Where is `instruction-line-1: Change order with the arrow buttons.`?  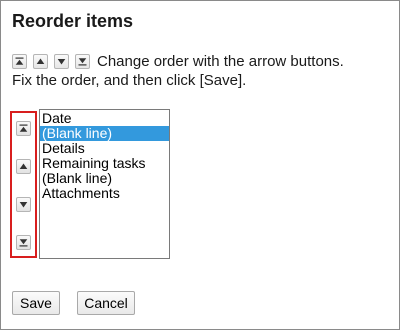 instruction-line-1: Change order with the arrow buttons. is located at coordinates (220, 61).